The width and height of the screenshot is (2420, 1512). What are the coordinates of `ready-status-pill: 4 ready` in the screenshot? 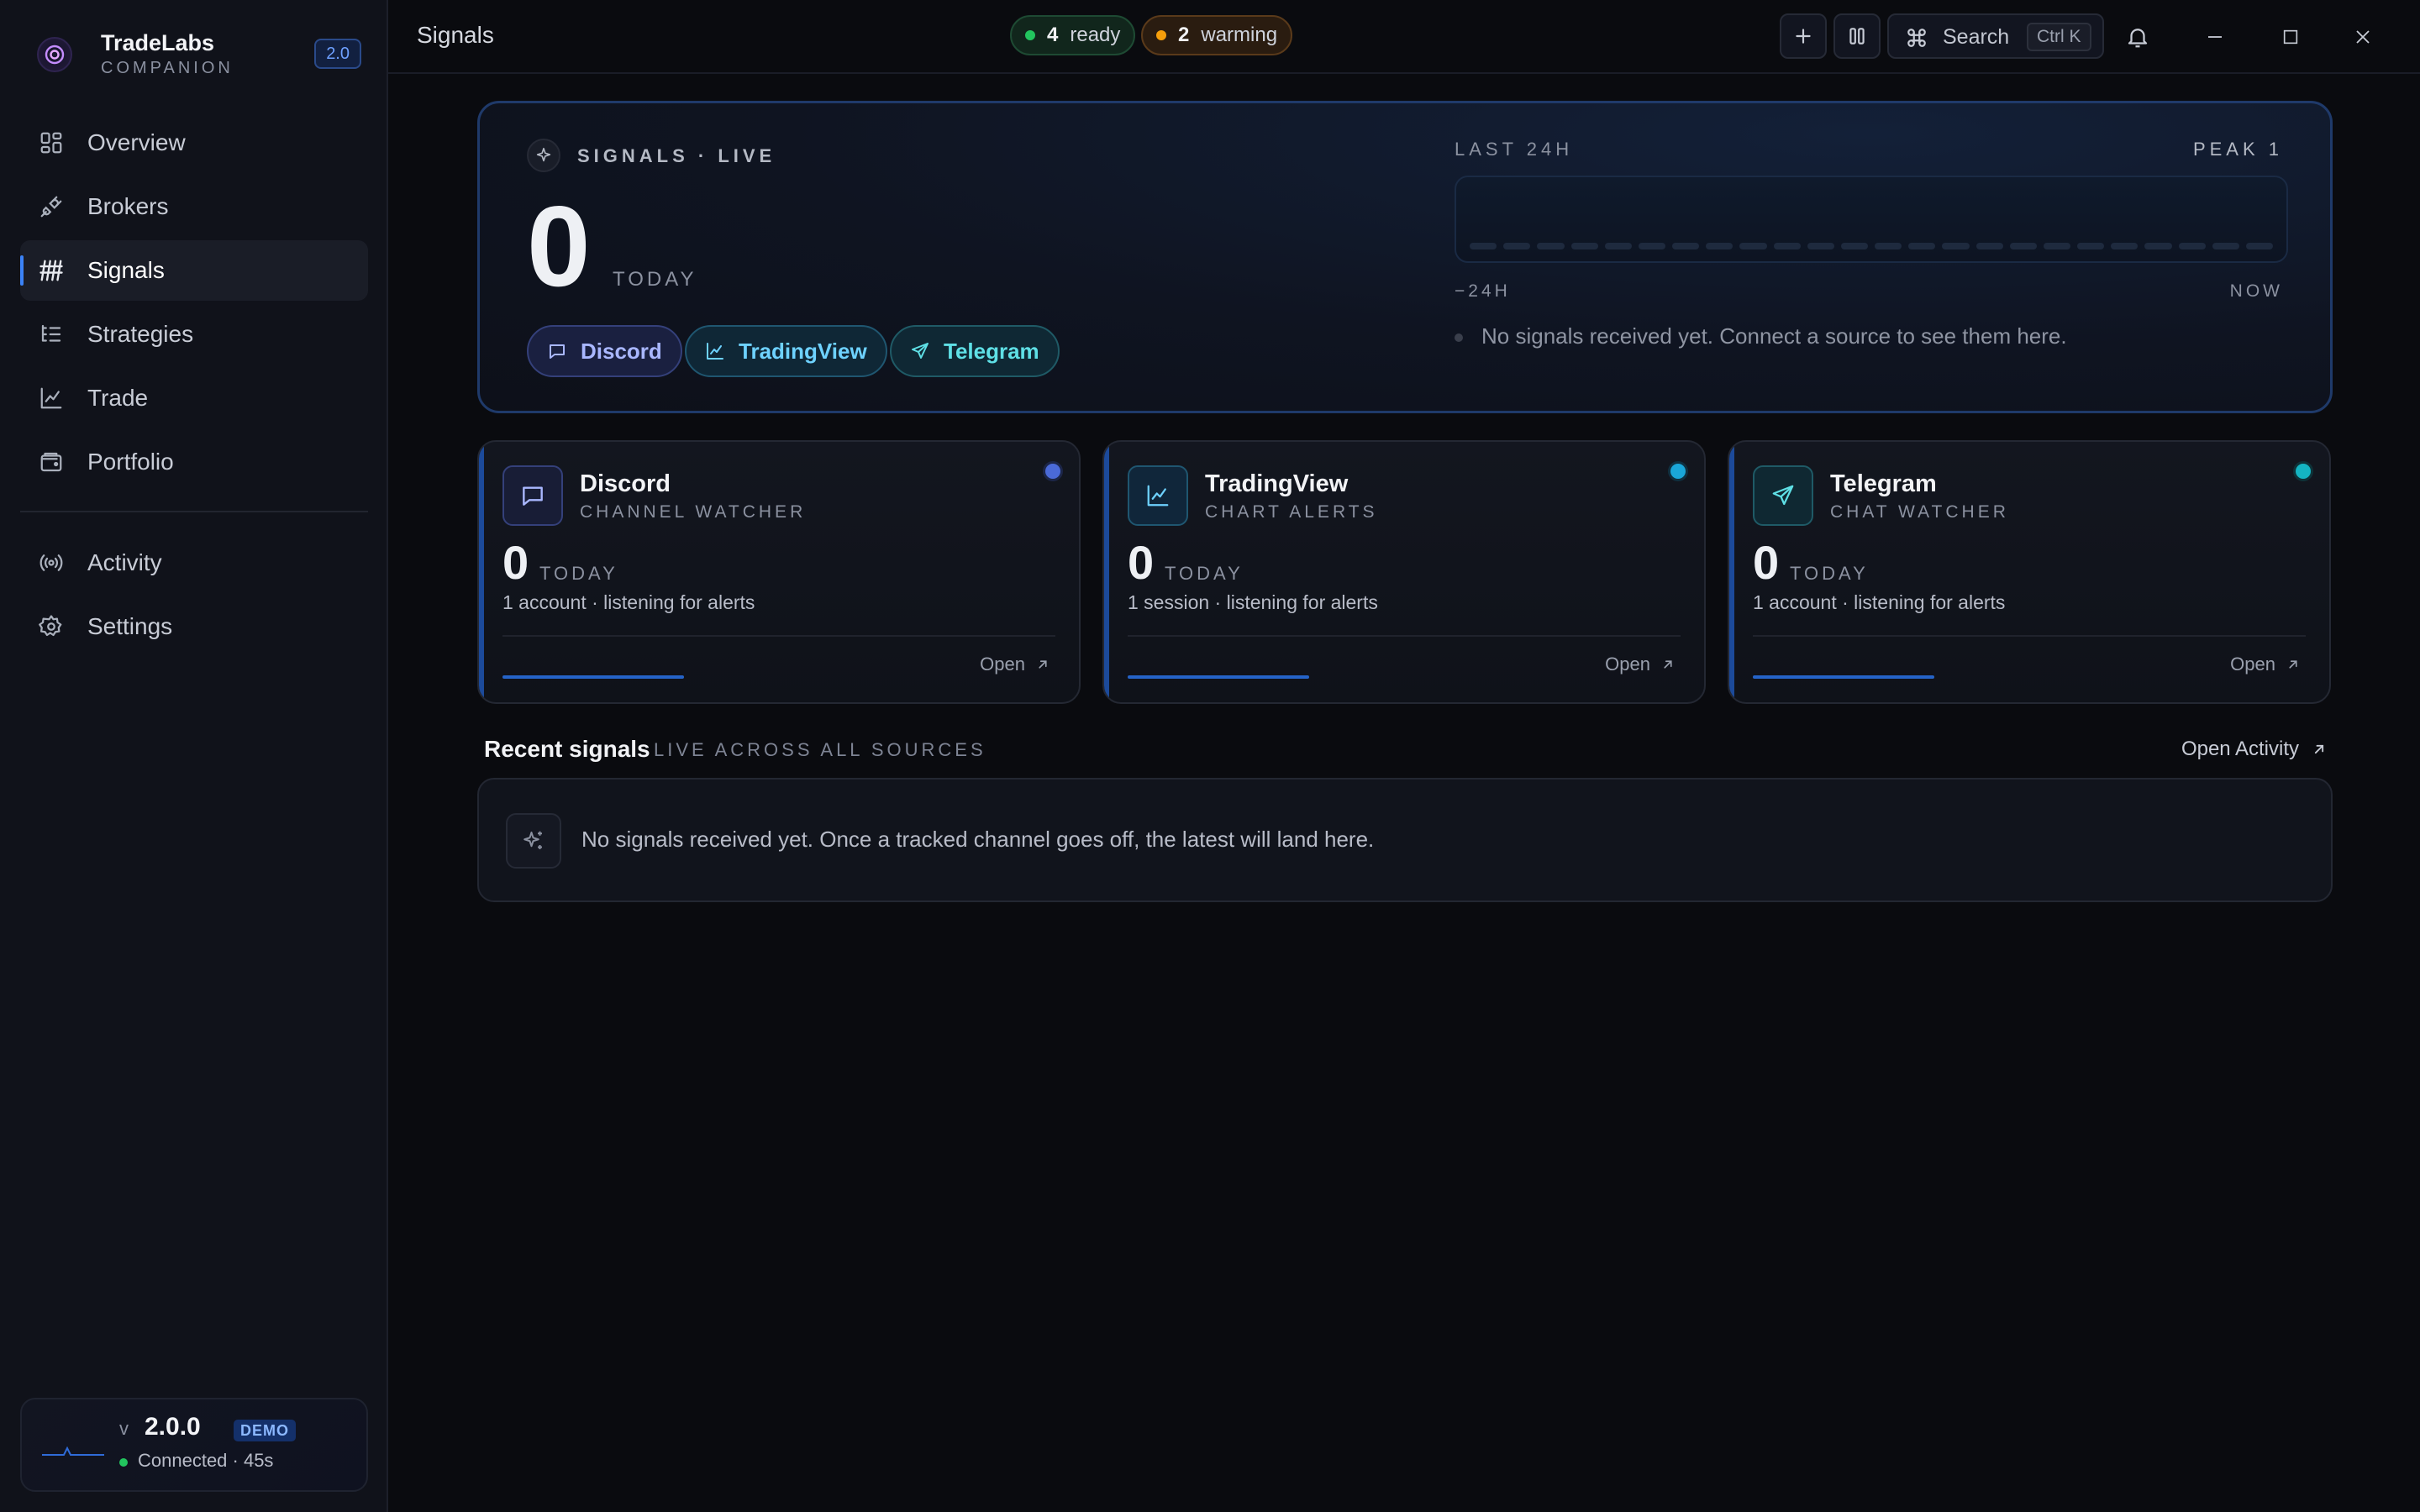 It's located at (1073, 35).